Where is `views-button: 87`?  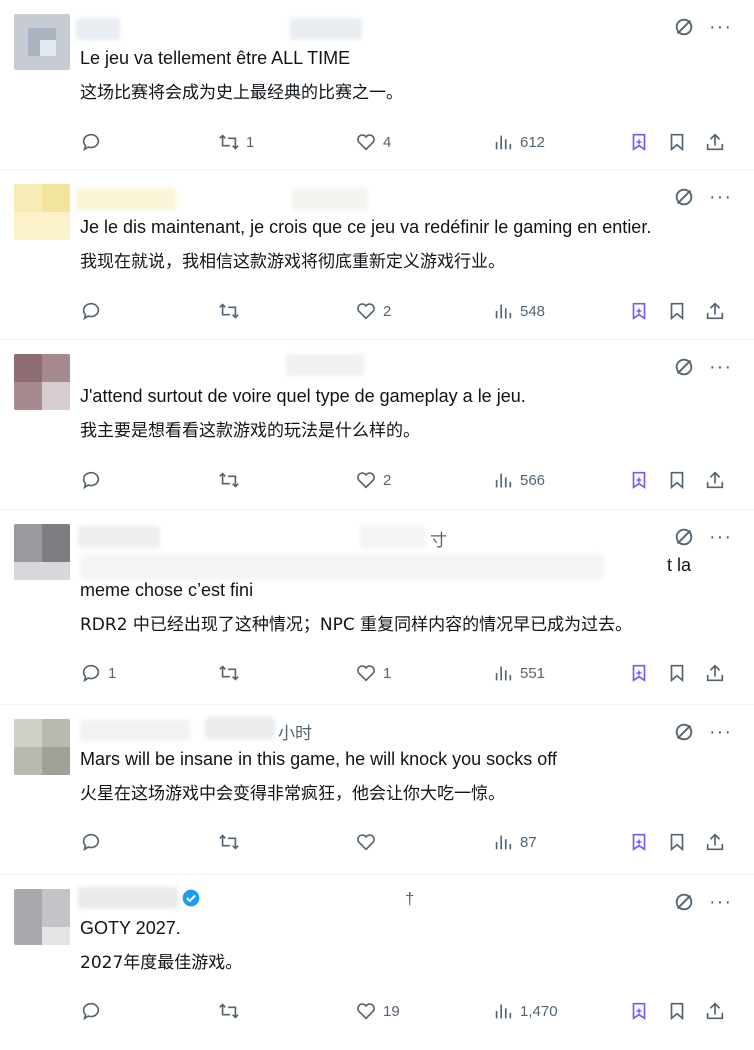 views-button: 87 is located at coordinates (514, 842).